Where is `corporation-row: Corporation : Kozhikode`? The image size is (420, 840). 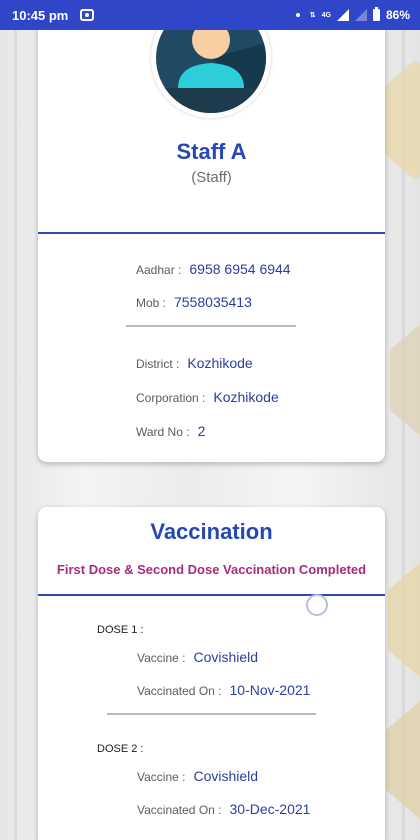
corporation-row: Corporation : Kozhikode is located at coordinates (207, 397).